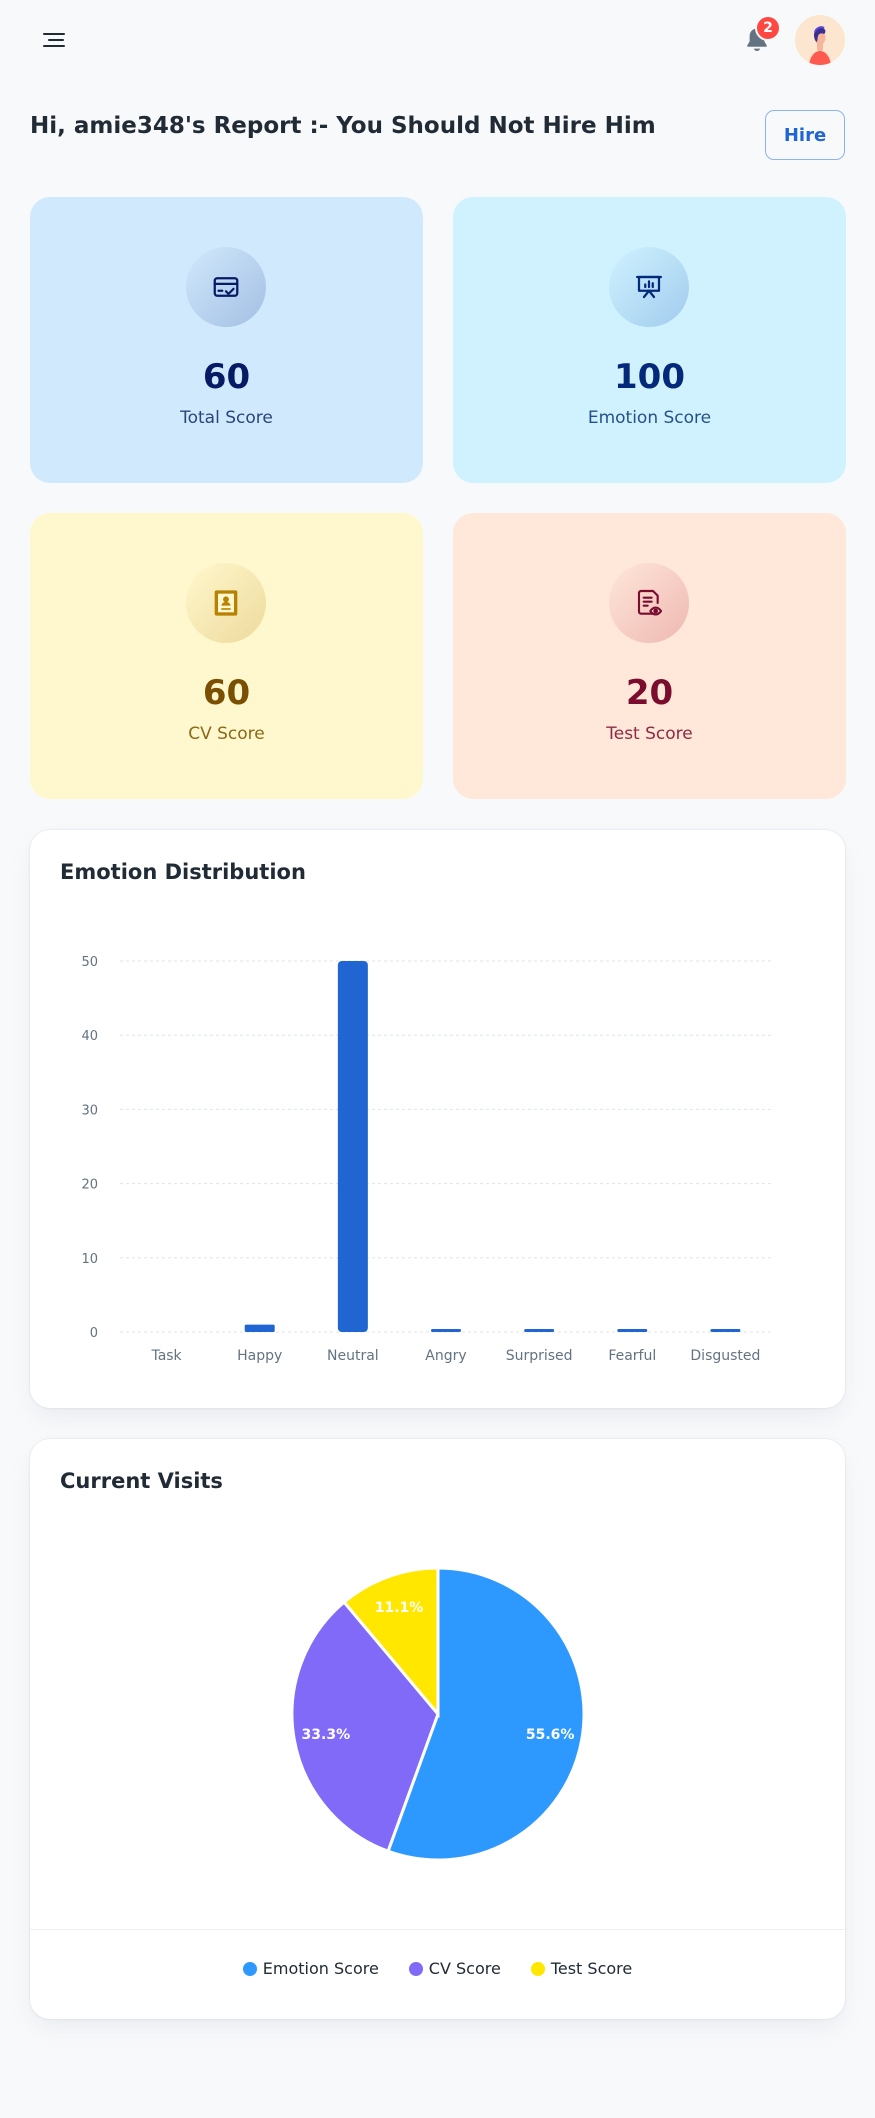 The width and height of the screenshot is (875, 2118). Describe the element at coordinates (539, 1330) in the screenshot. I see `bar-surprised` at that location.